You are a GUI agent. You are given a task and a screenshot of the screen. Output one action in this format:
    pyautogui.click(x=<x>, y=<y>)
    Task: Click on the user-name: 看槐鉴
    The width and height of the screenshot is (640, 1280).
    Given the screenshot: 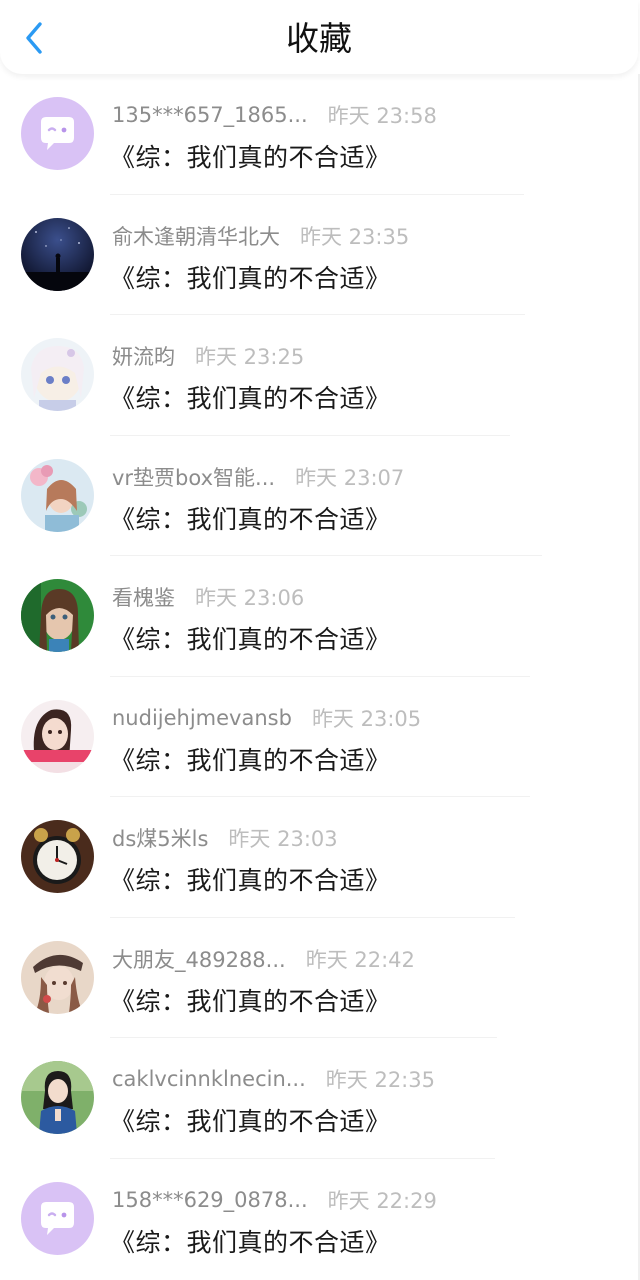 What is the action you would take?
    pyautogui.click(x=143, y=597)
    